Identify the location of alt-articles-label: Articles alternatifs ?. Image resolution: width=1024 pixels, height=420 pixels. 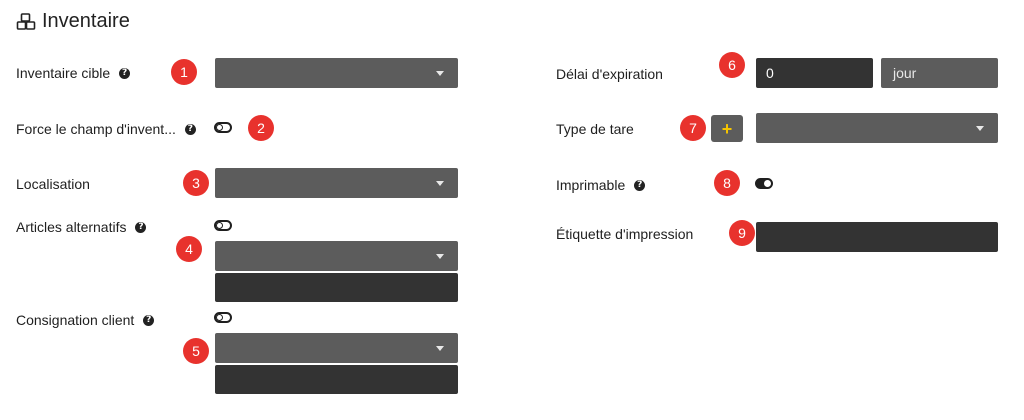
(81, 227).